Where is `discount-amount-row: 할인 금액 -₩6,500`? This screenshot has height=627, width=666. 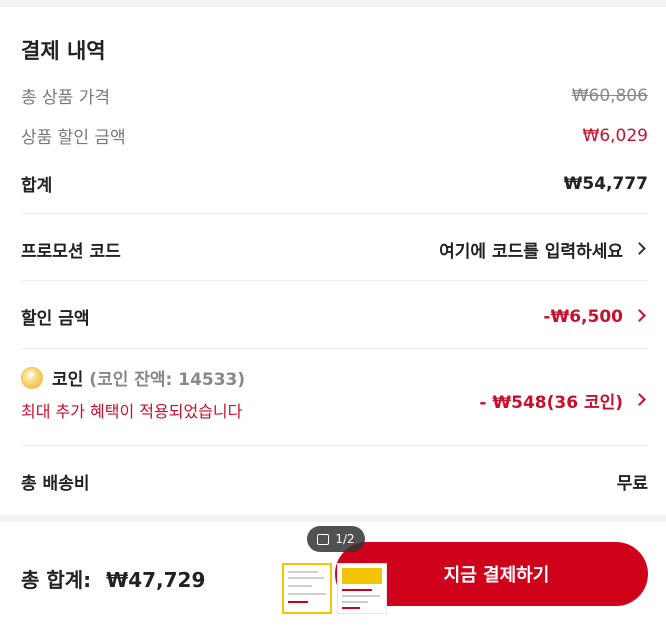
discount-amount-row: 할인 금액 -₩6,500 is located at coordinates (334, 316).